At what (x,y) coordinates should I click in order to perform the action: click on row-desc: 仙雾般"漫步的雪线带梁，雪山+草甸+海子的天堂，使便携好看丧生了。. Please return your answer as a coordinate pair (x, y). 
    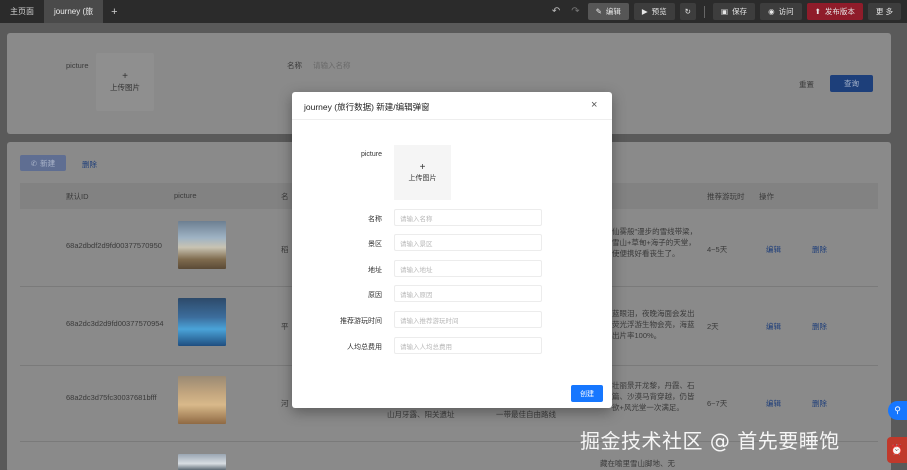
    Looking at the image, I should click on (655, 242).